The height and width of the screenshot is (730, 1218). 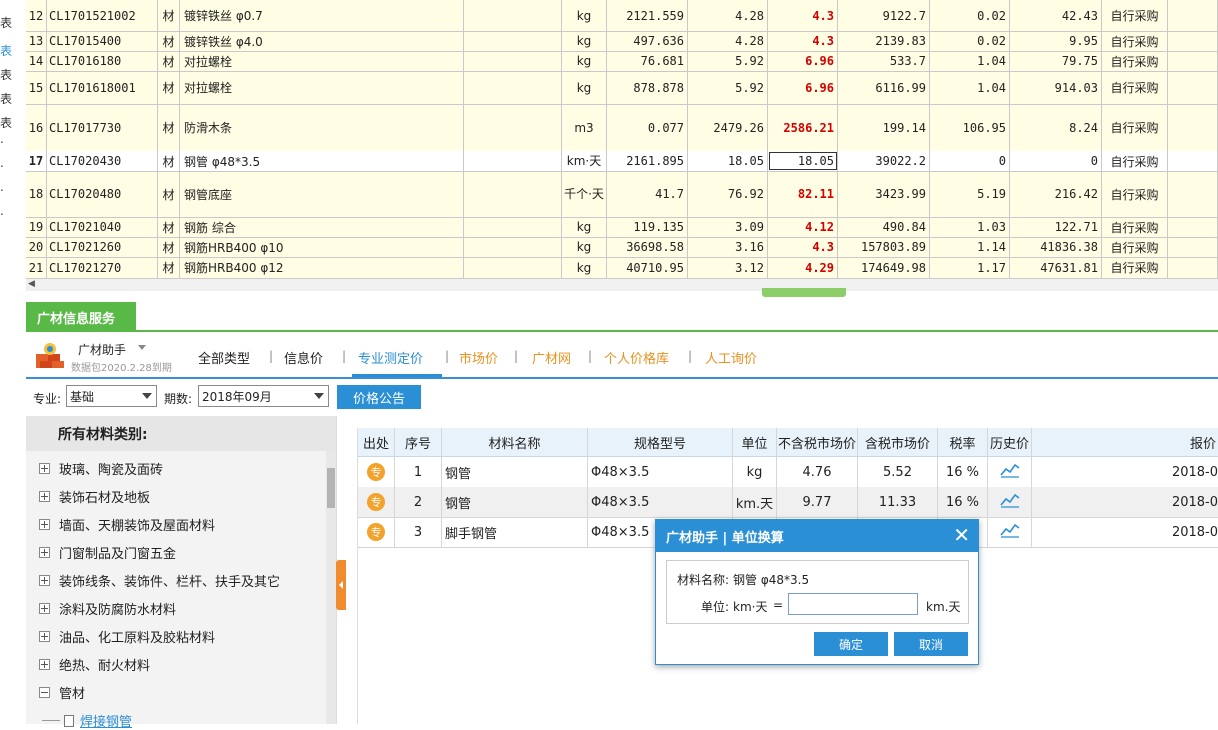 What do you see at coordinates (36, 227) in the screenshot?
I see `cell-no: 19` at bounding box center [36, 227].